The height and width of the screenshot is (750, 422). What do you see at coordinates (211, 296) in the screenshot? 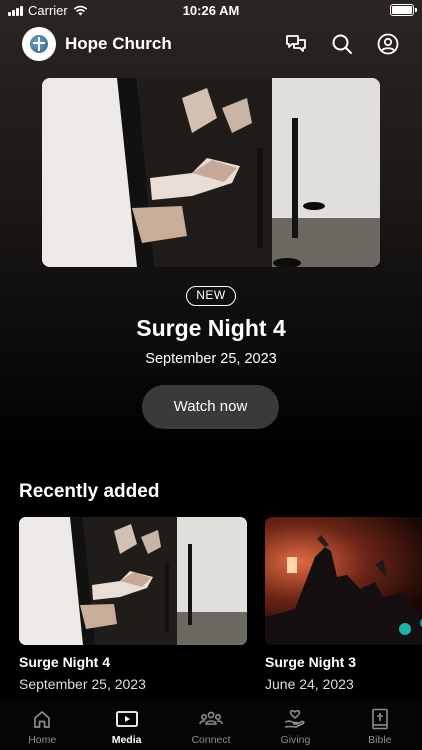
I see `new-badge: NEW` at bounding box center [211, 296].